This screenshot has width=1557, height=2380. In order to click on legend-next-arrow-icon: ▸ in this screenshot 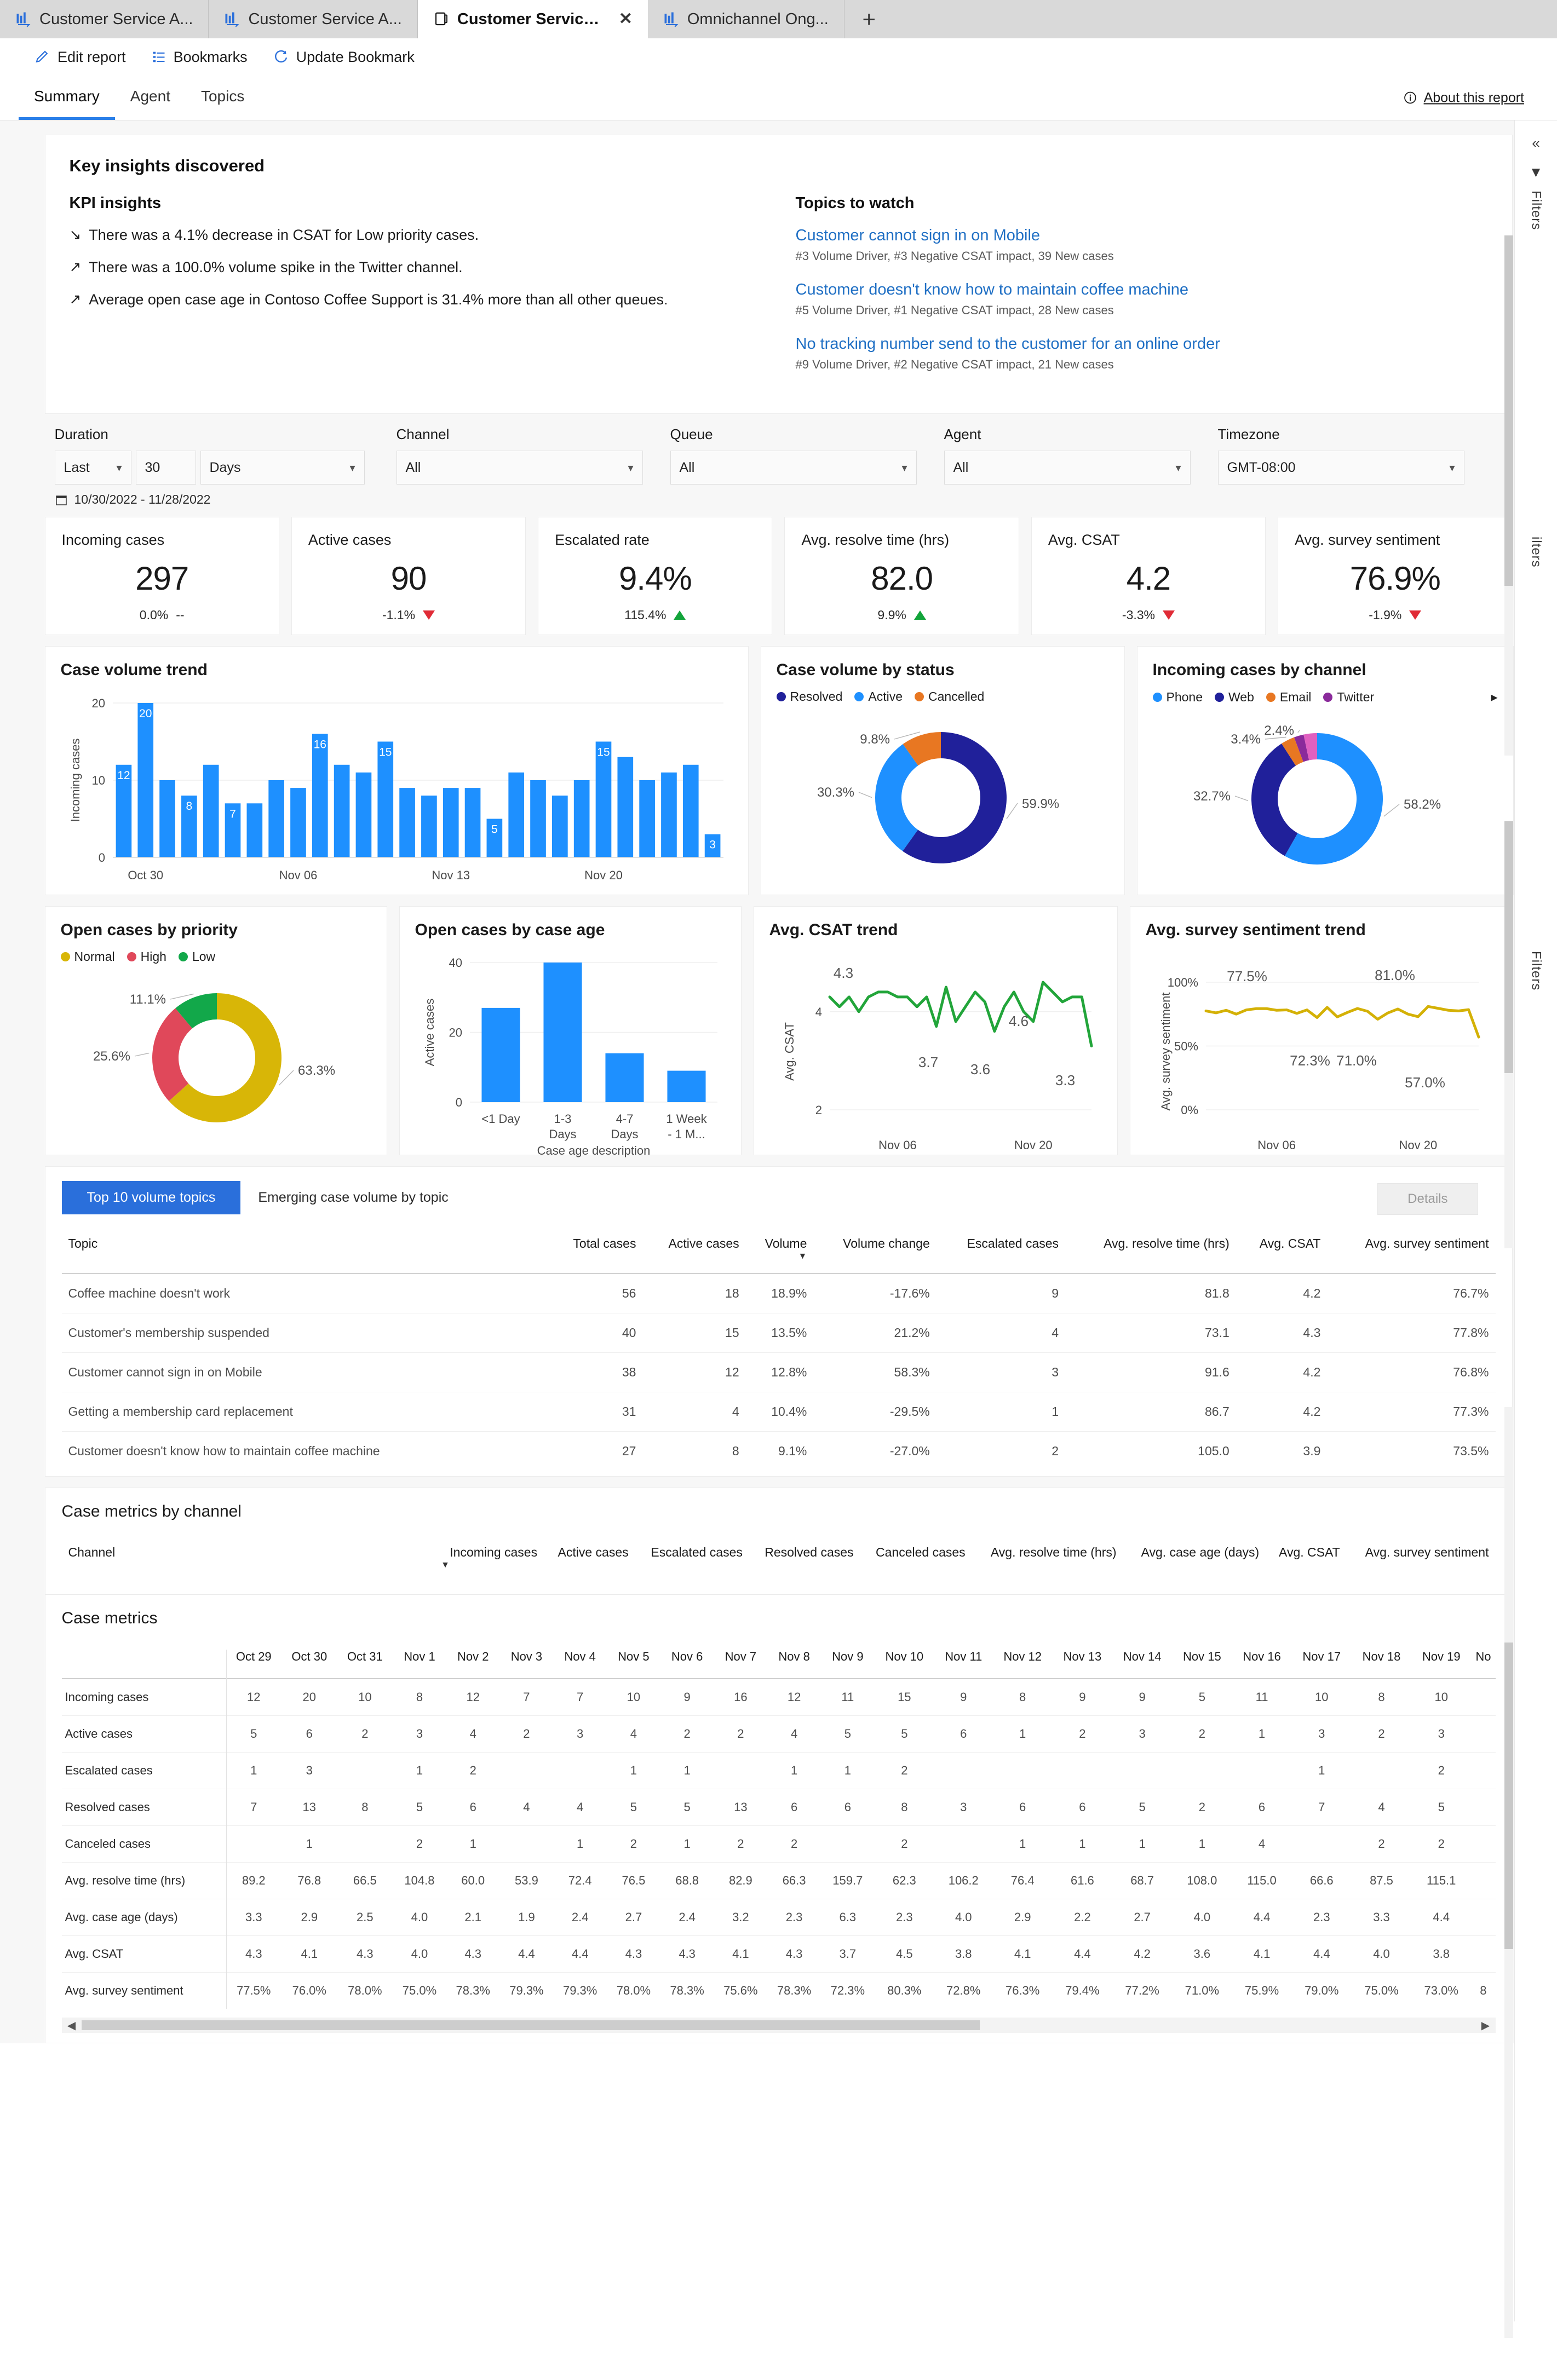, I will do `click(1494, 697)`.